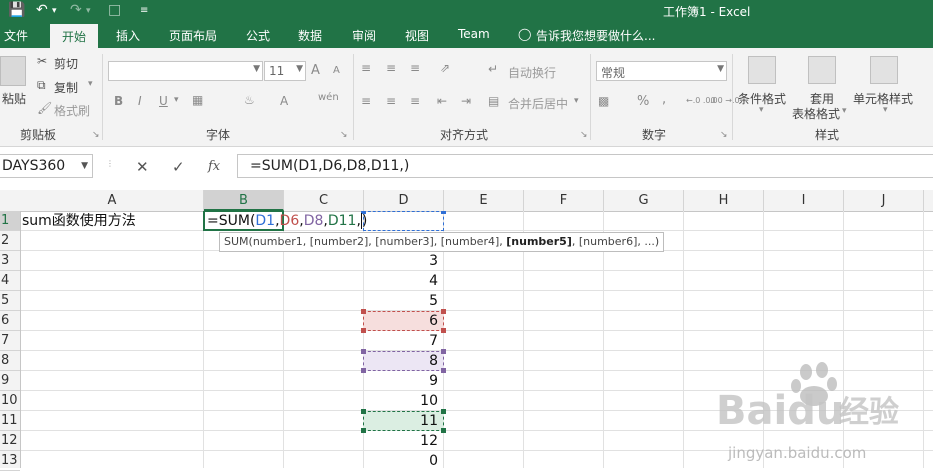  Describe the element at coordinates (761, 110) in the screenshot. I see `conditional-dropdown-icon: ▾` at that location.